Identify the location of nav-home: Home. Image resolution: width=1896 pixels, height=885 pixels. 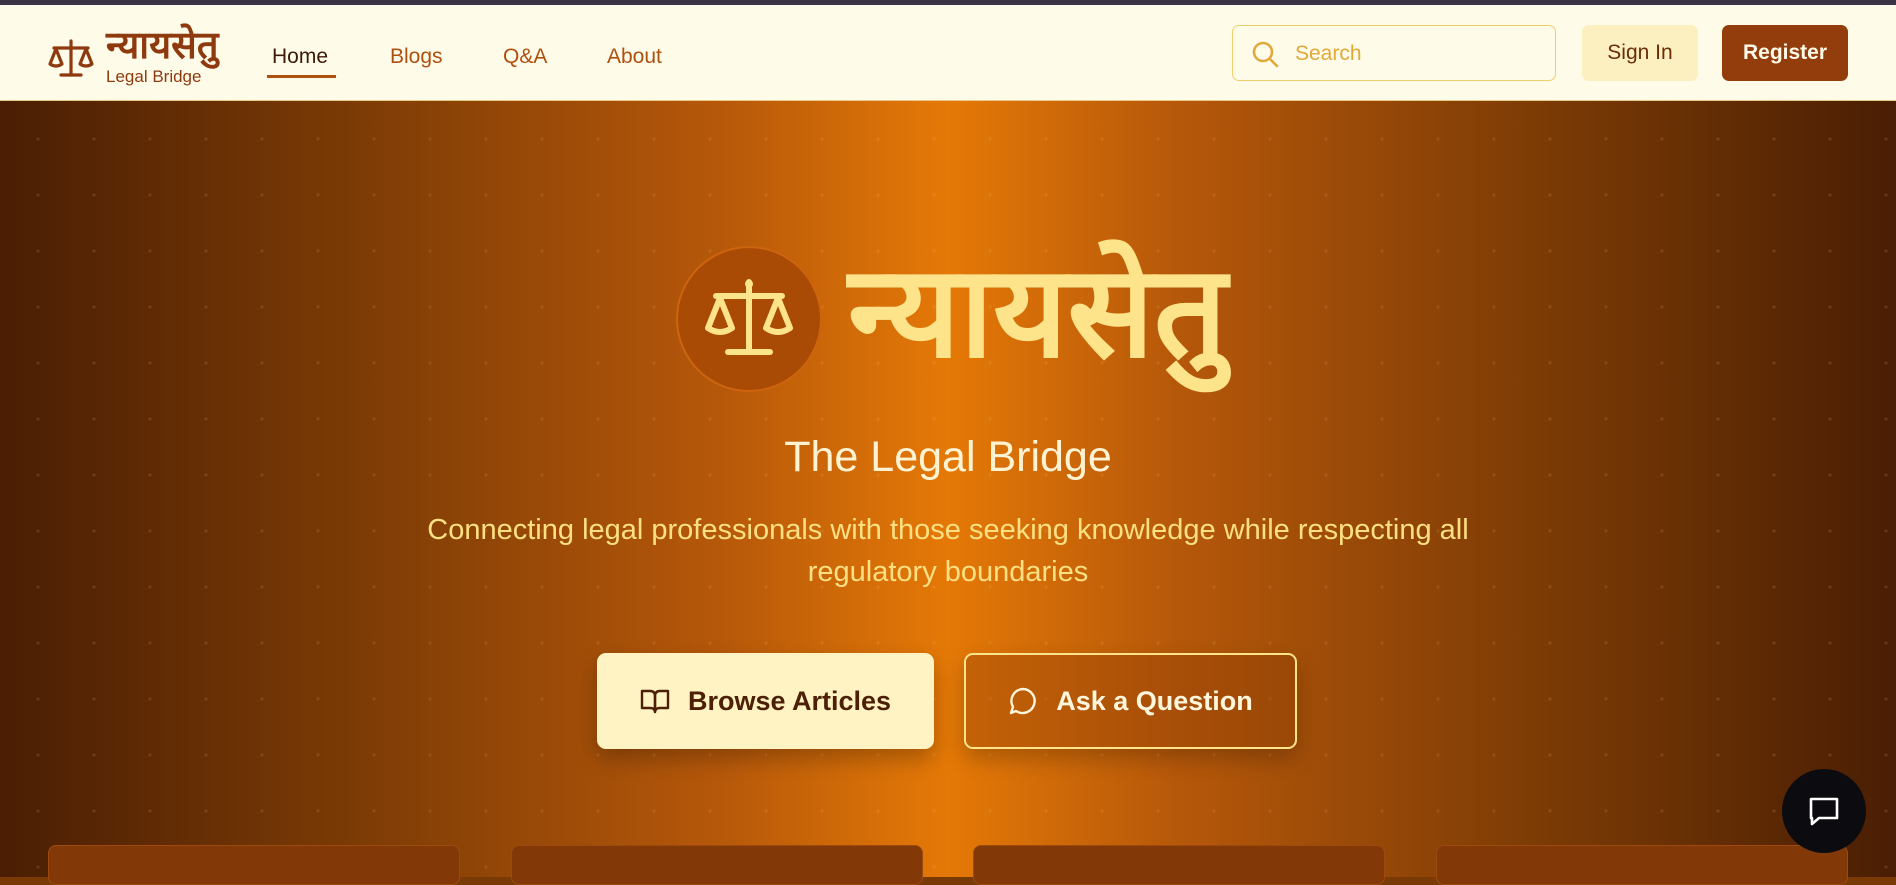
(300, 57).